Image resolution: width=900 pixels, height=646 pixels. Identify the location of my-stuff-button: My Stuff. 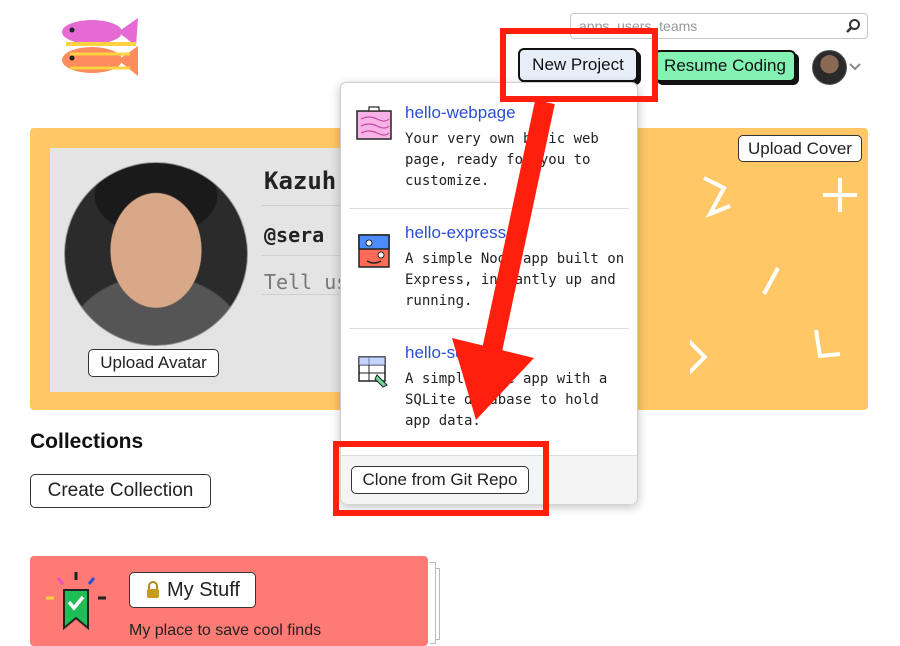
(192, 590).